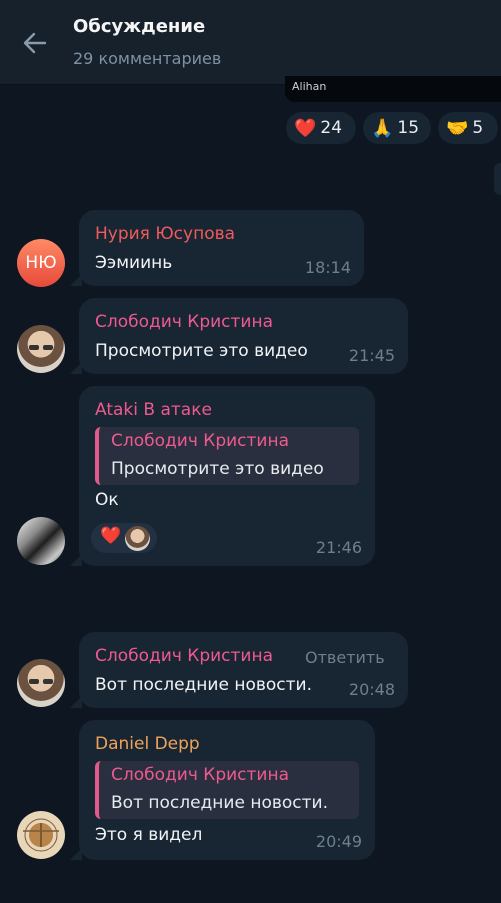  I want to click on message-reaction: ❤️, so click(124, 538).